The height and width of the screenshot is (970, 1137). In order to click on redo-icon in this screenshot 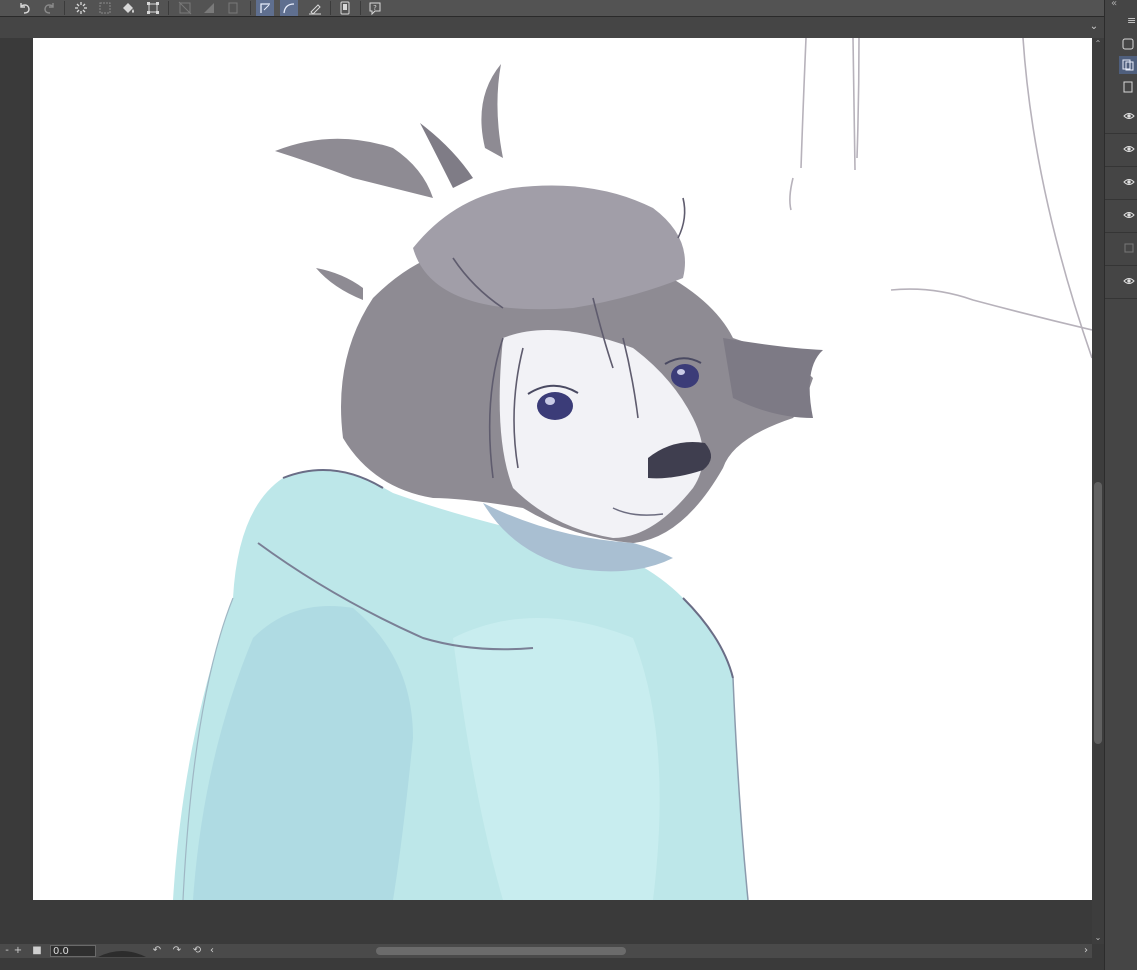, I will do `click(49, 8)`.